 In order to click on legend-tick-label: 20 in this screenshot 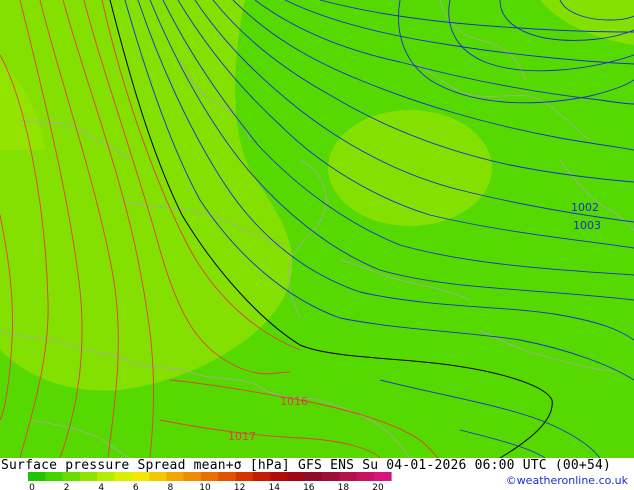, I will do `click(378, 486)`.